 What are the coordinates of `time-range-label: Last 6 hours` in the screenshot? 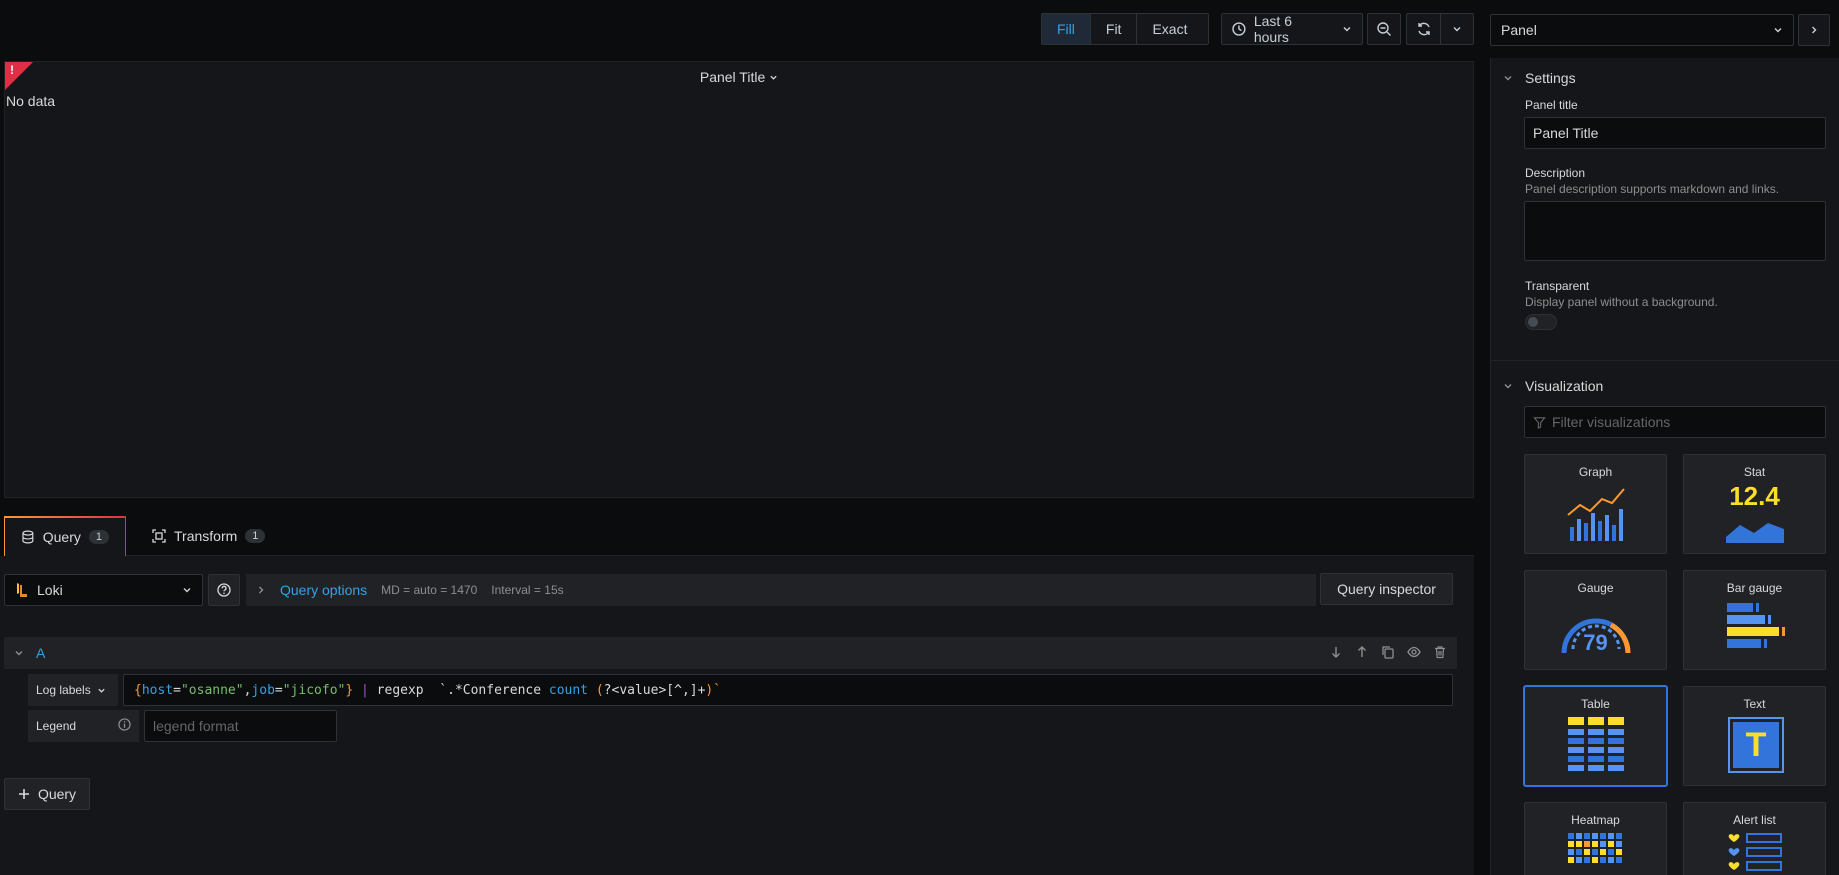 It's located at (1272, 29).